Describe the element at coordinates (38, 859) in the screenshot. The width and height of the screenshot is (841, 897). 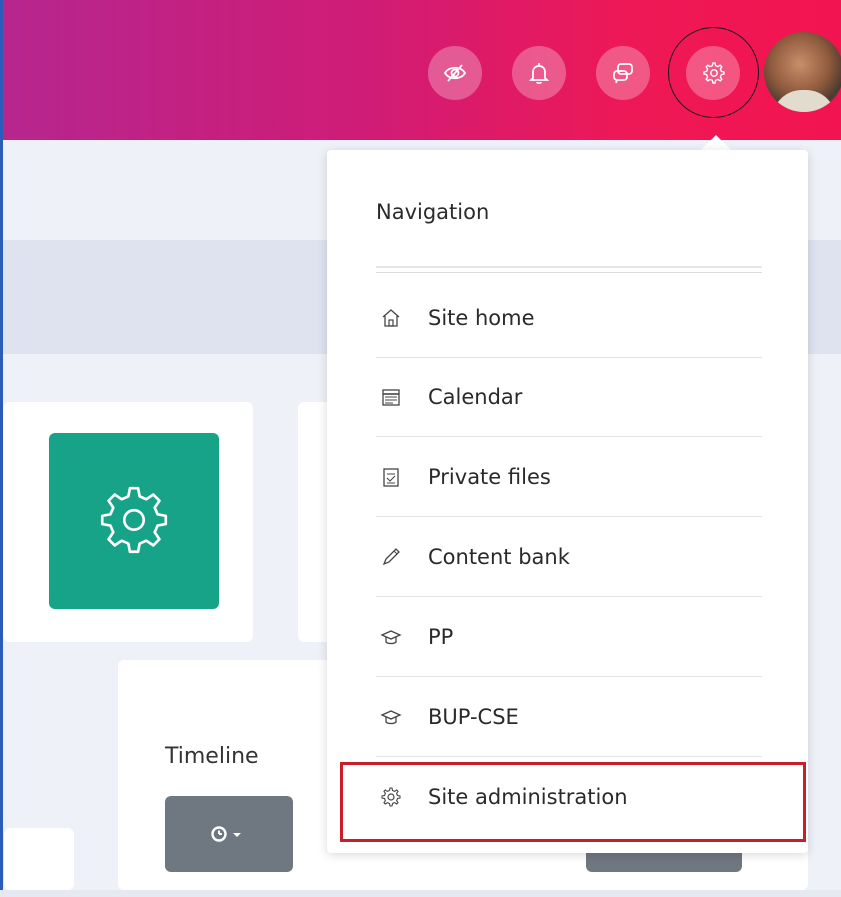
I see `side-panel` at that location.